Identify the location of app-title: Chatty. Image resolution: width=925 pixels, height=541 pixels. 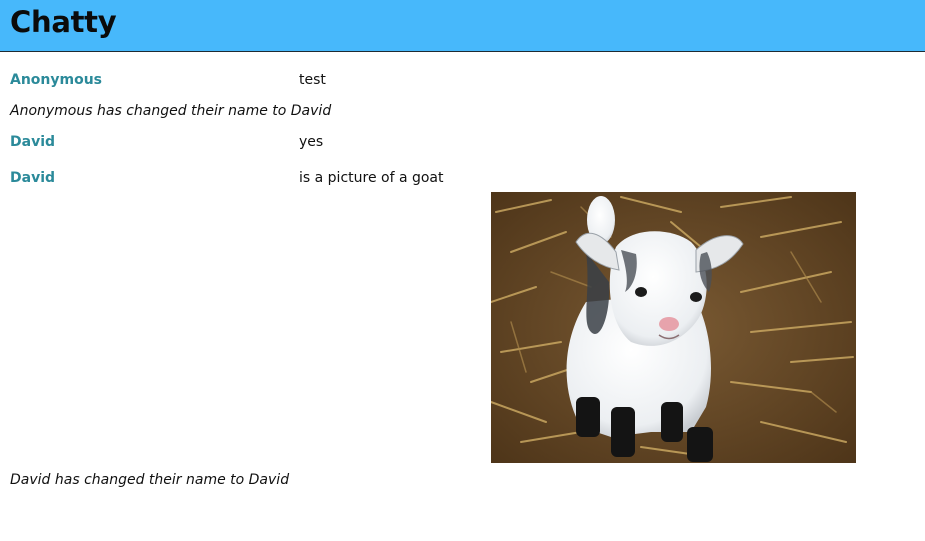
(63, 22).